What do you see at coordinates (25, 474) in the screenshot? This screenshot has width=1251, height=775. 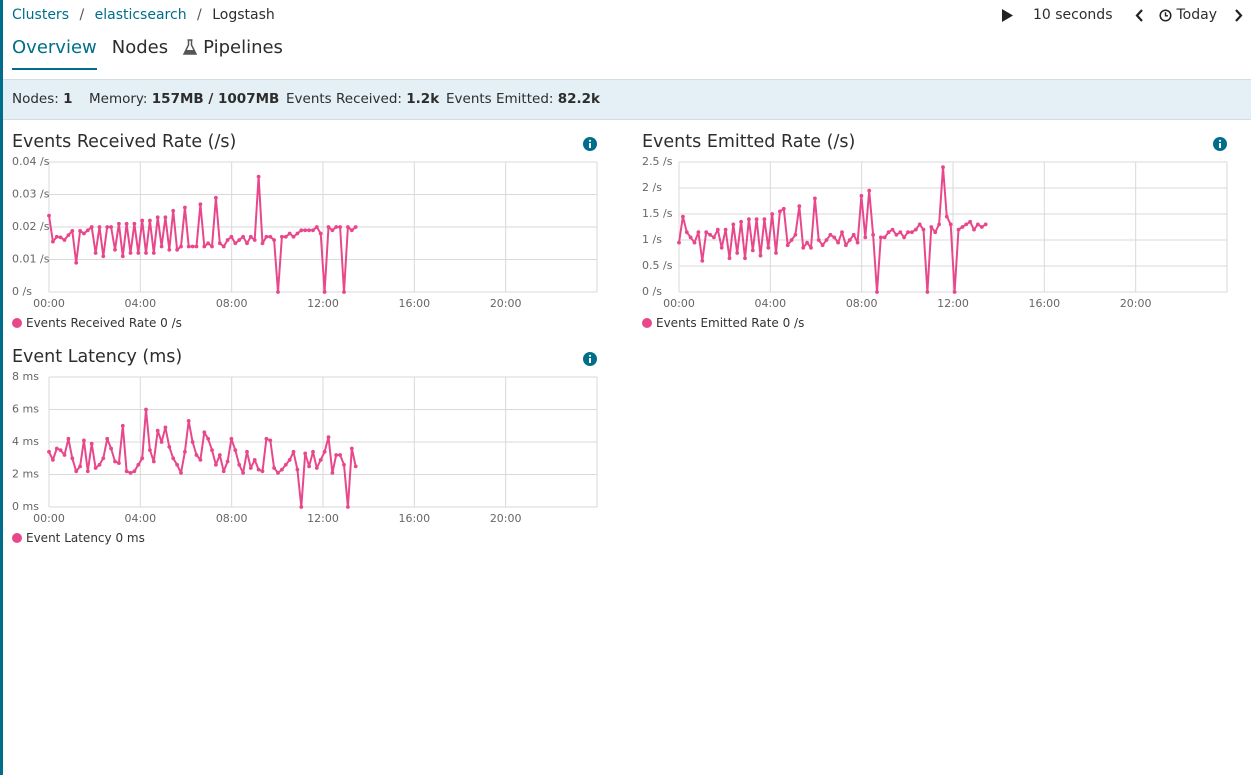 I see `y-tick-label: 2 ms` at bounding box center [25, 474].